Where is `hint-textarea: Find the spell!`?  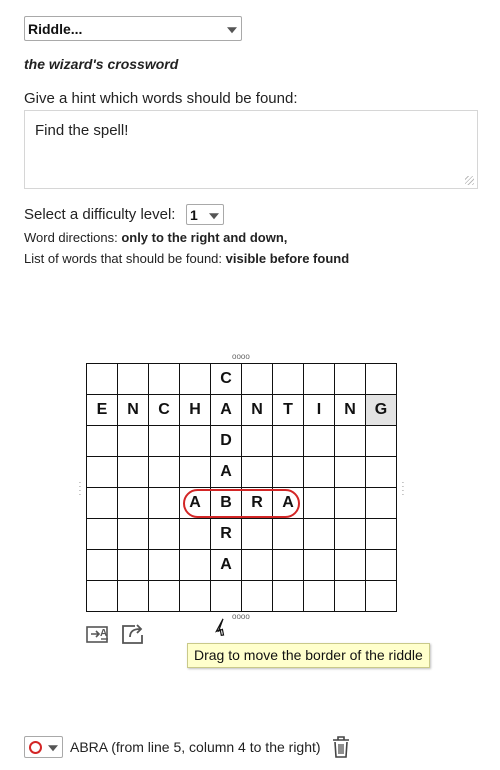 hint-textarea: Find the spell! is located at coordinates (251, 149).